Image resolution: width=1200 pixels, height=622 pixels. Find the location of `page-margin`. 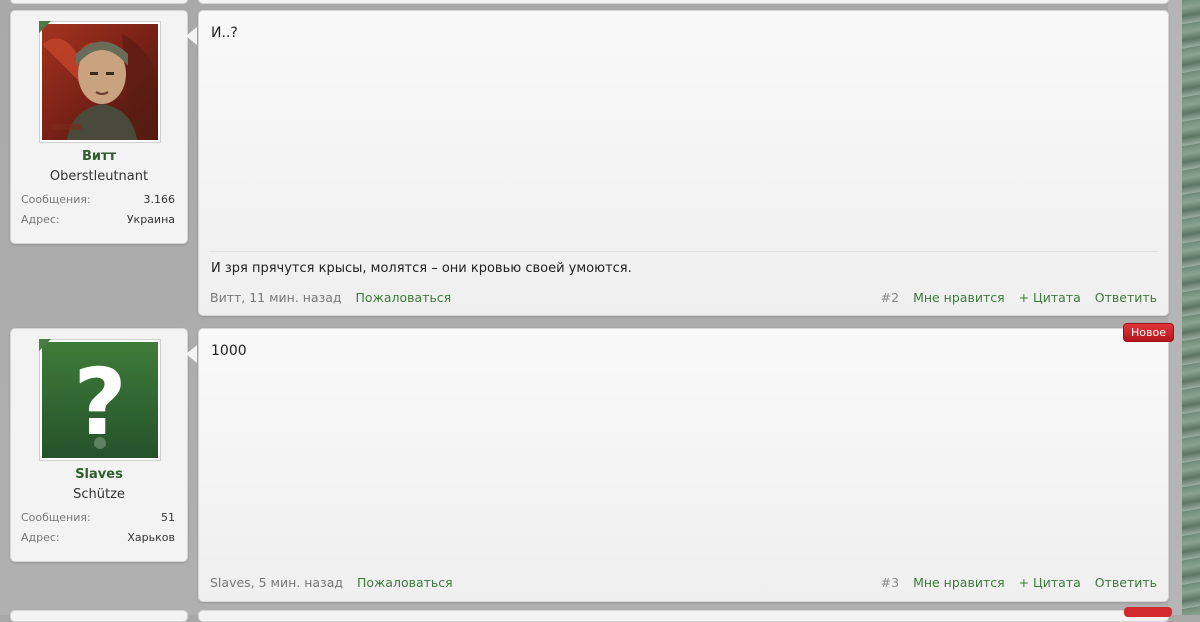

page-margin is located at coordinates (1175, 307).